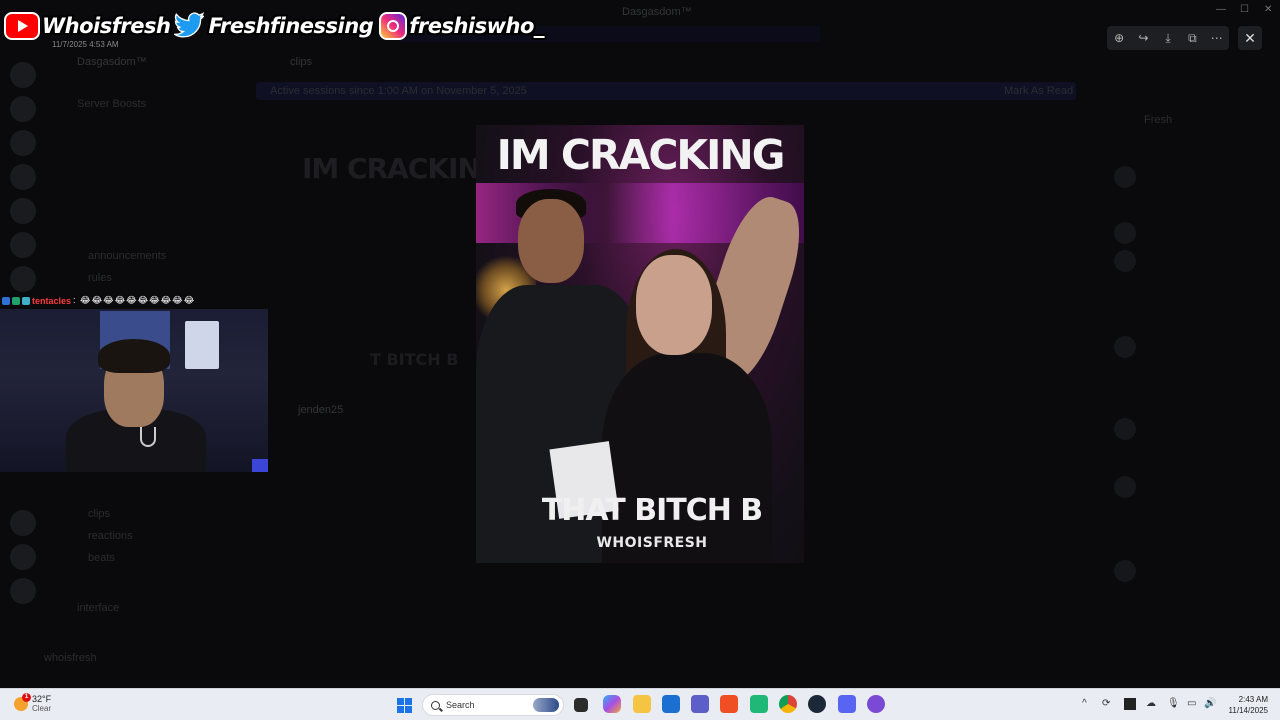 Image resolution: width=1280 pixels, height=720 pixels. What do you see at coordinates (111, 104) in the screenshot?
I see `channel-item: Server Boosts` at bounding box center [111, 104].